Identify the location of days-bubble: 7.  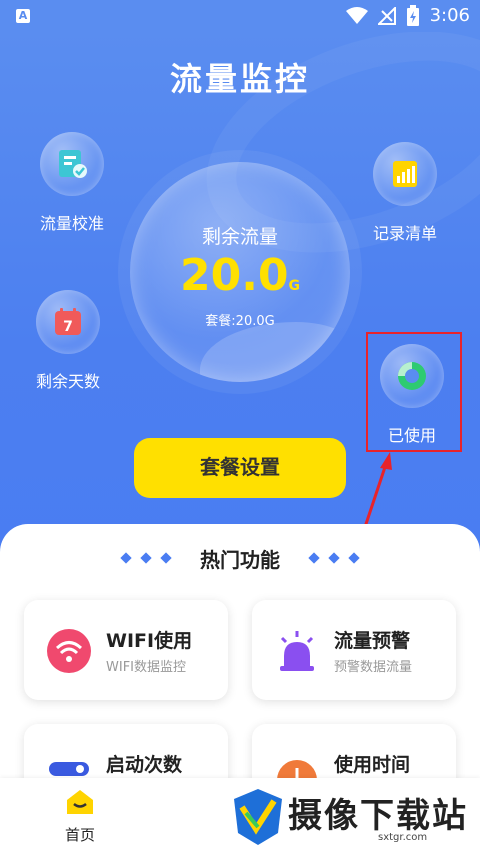
(68, 322).